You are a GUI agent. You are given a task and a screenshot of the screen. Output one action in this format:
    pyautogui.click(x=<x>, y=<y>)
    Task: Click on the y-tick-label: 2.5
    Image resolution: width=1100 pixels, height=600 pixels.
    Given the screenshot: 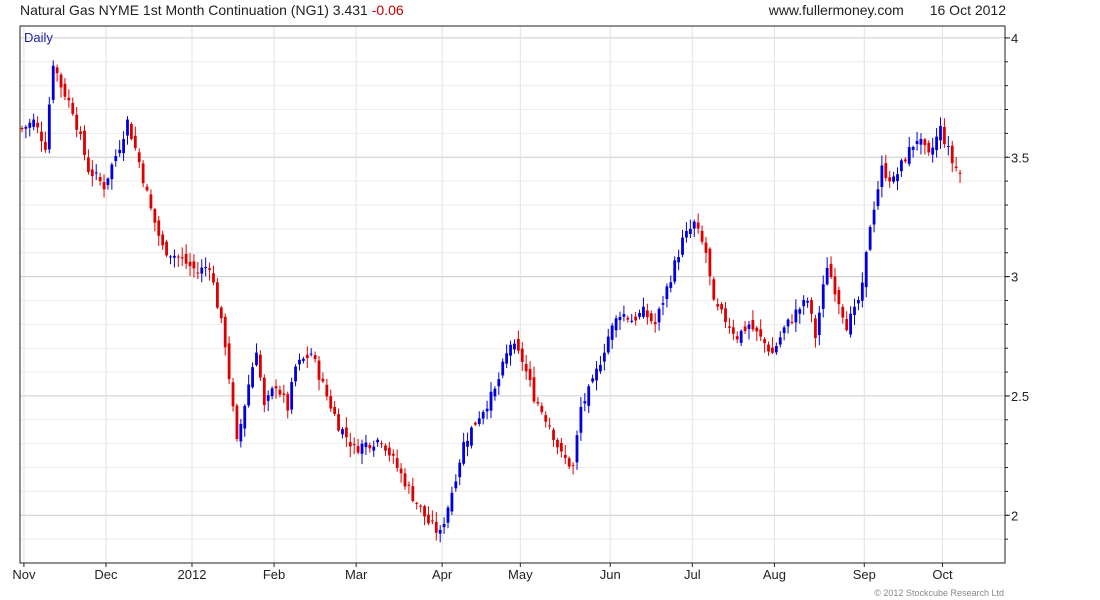 What is the action you would take?
    pyautogui.click(x=1020, y=396)
    